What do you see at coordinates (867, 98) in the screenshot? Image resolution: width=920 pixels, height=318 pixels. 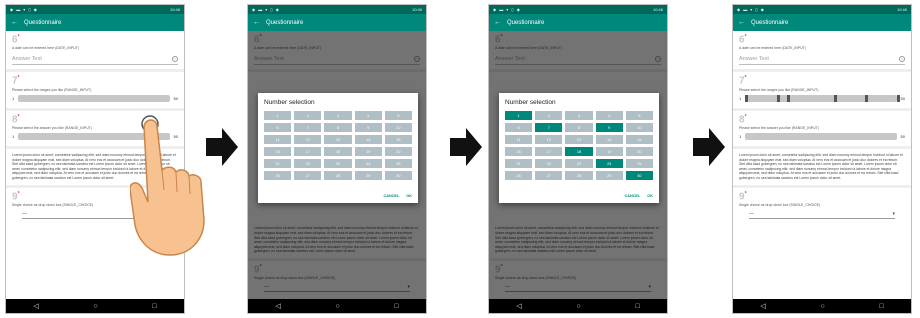 I see `selected-range-mark` at bounding box center [867, 98].